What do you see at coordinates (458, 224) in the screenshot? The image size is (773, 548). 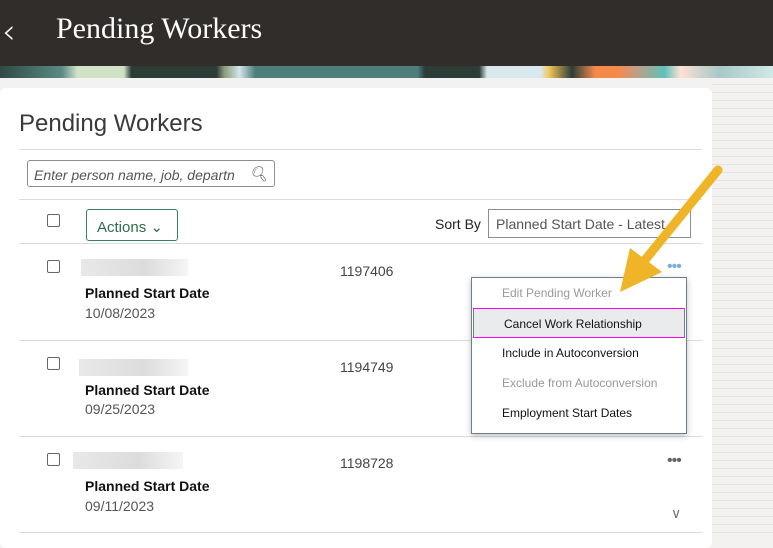 I see `sort-by-label: Sort By` at bounding box center [458, 224].